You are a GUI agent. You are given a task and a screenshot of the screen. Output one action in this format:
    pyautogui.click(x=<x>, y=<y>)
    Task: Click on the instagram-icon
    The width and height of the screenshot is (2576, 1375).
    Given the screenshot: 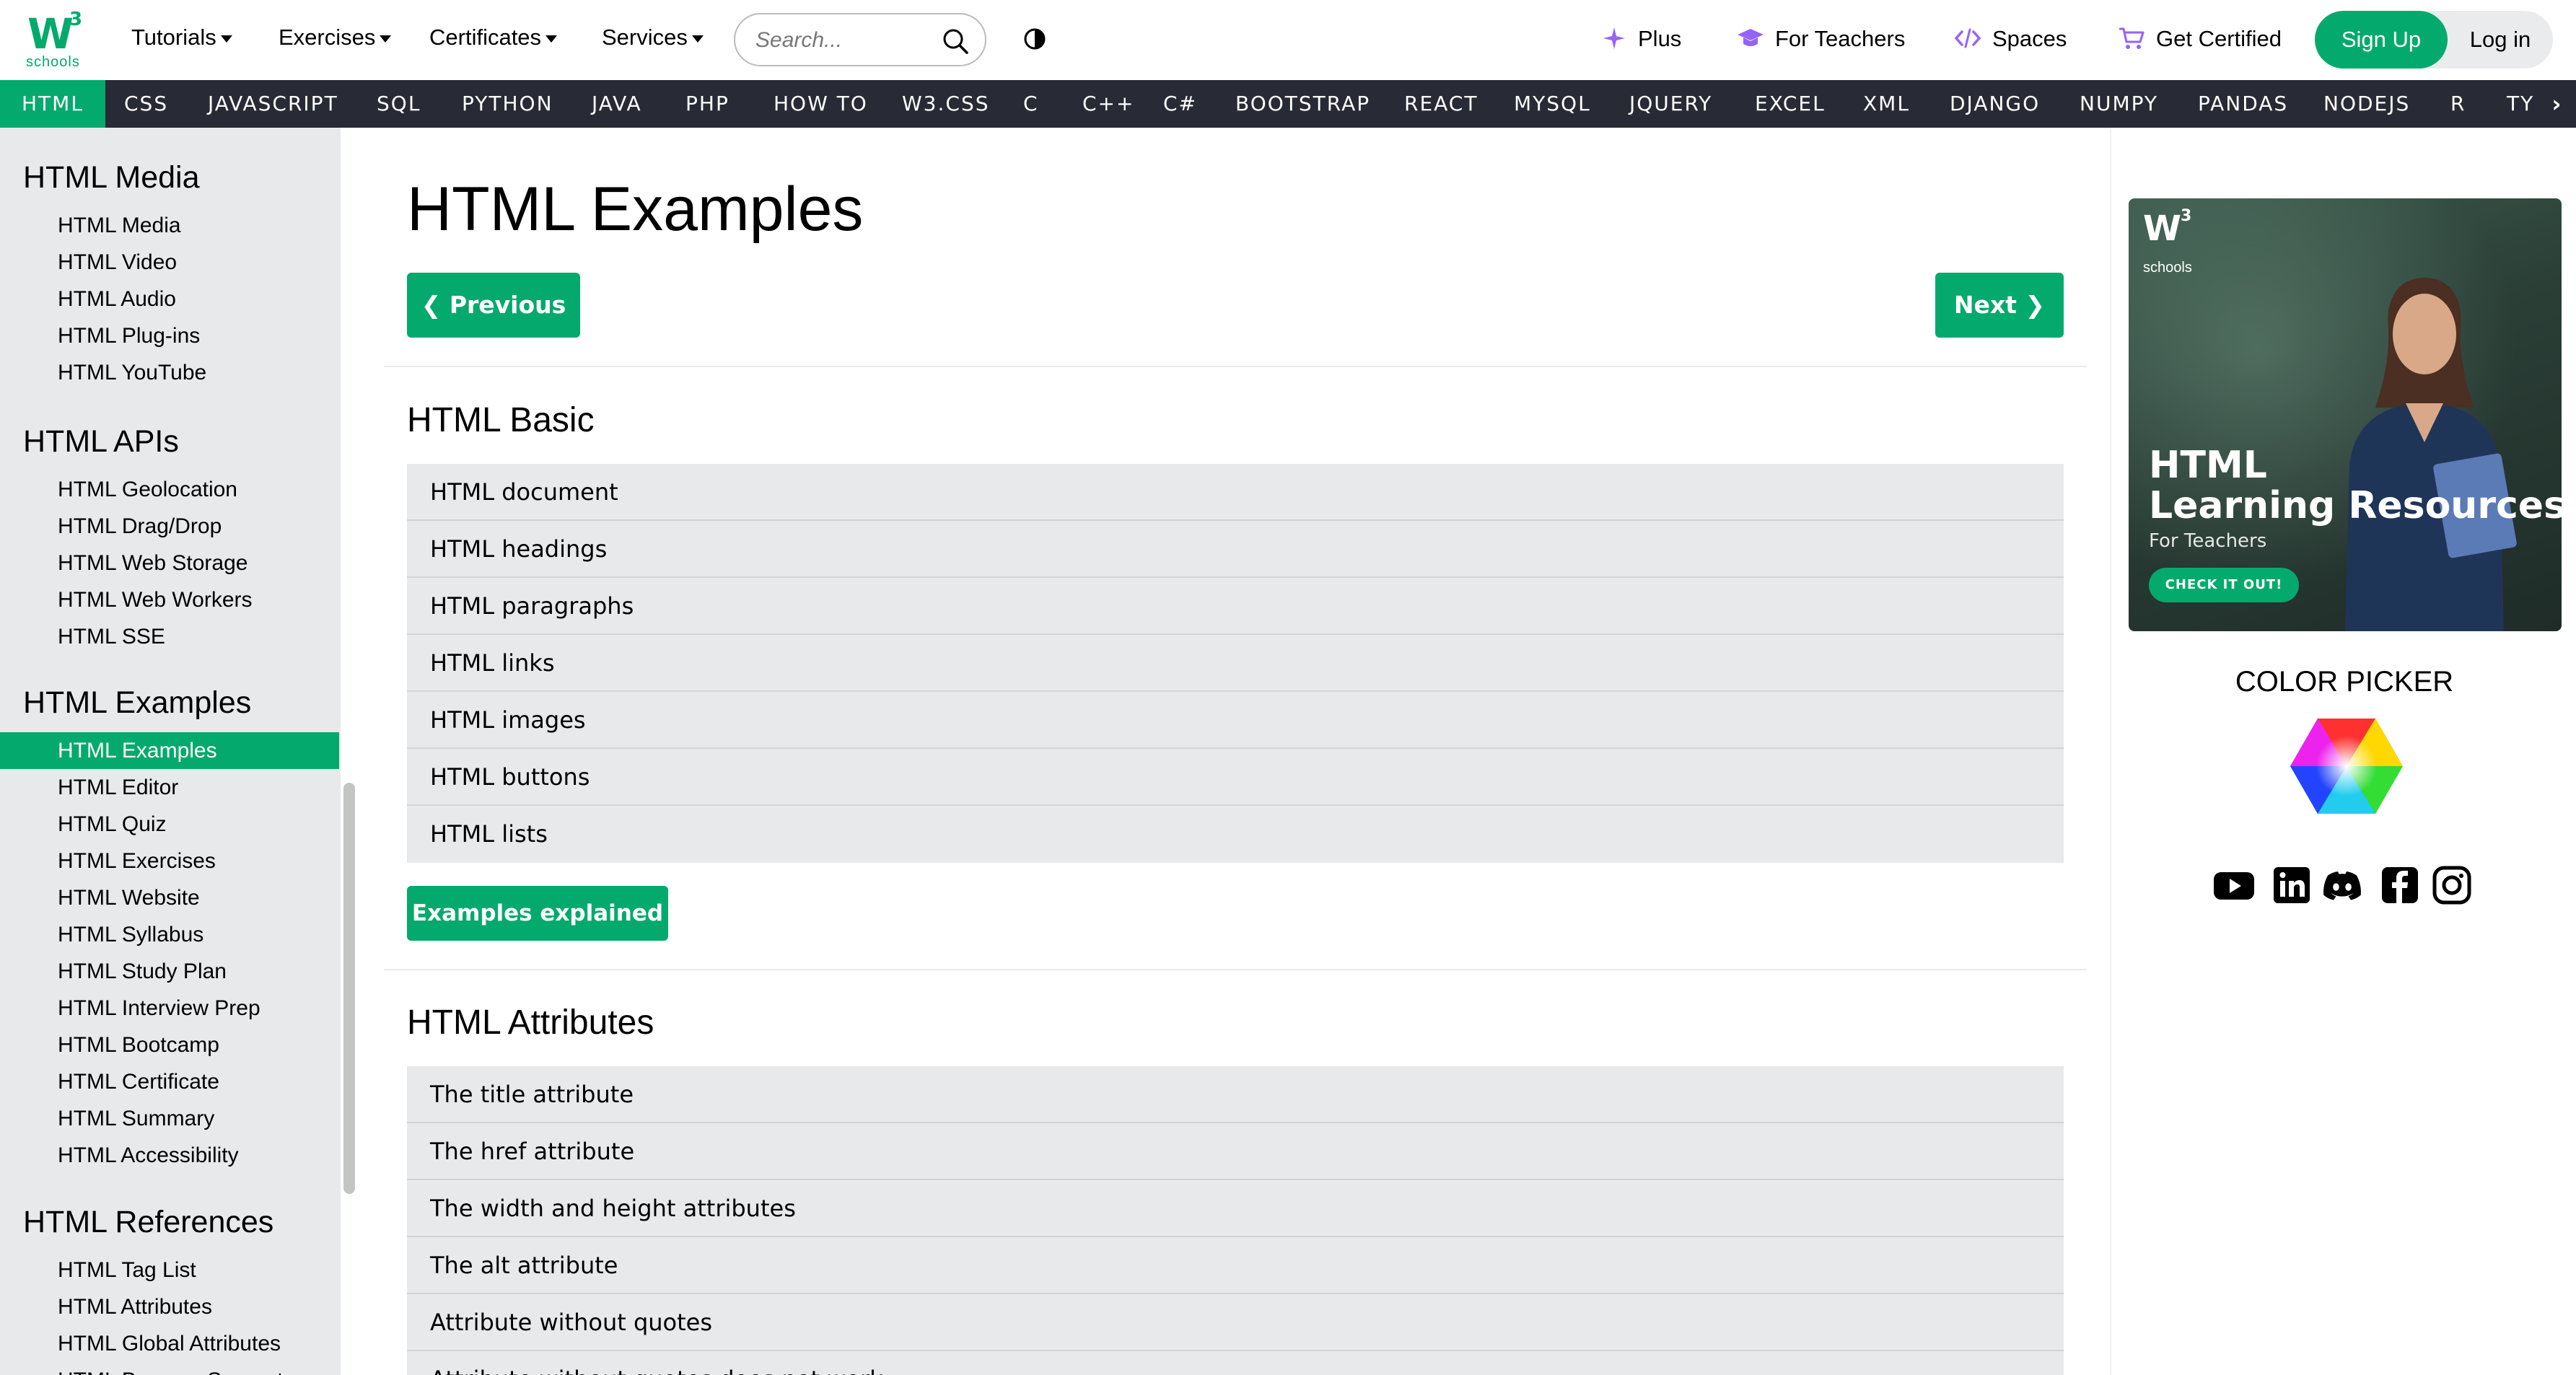 What is the action you would take?
    pyautogui.click(x=2452, y=885)
    